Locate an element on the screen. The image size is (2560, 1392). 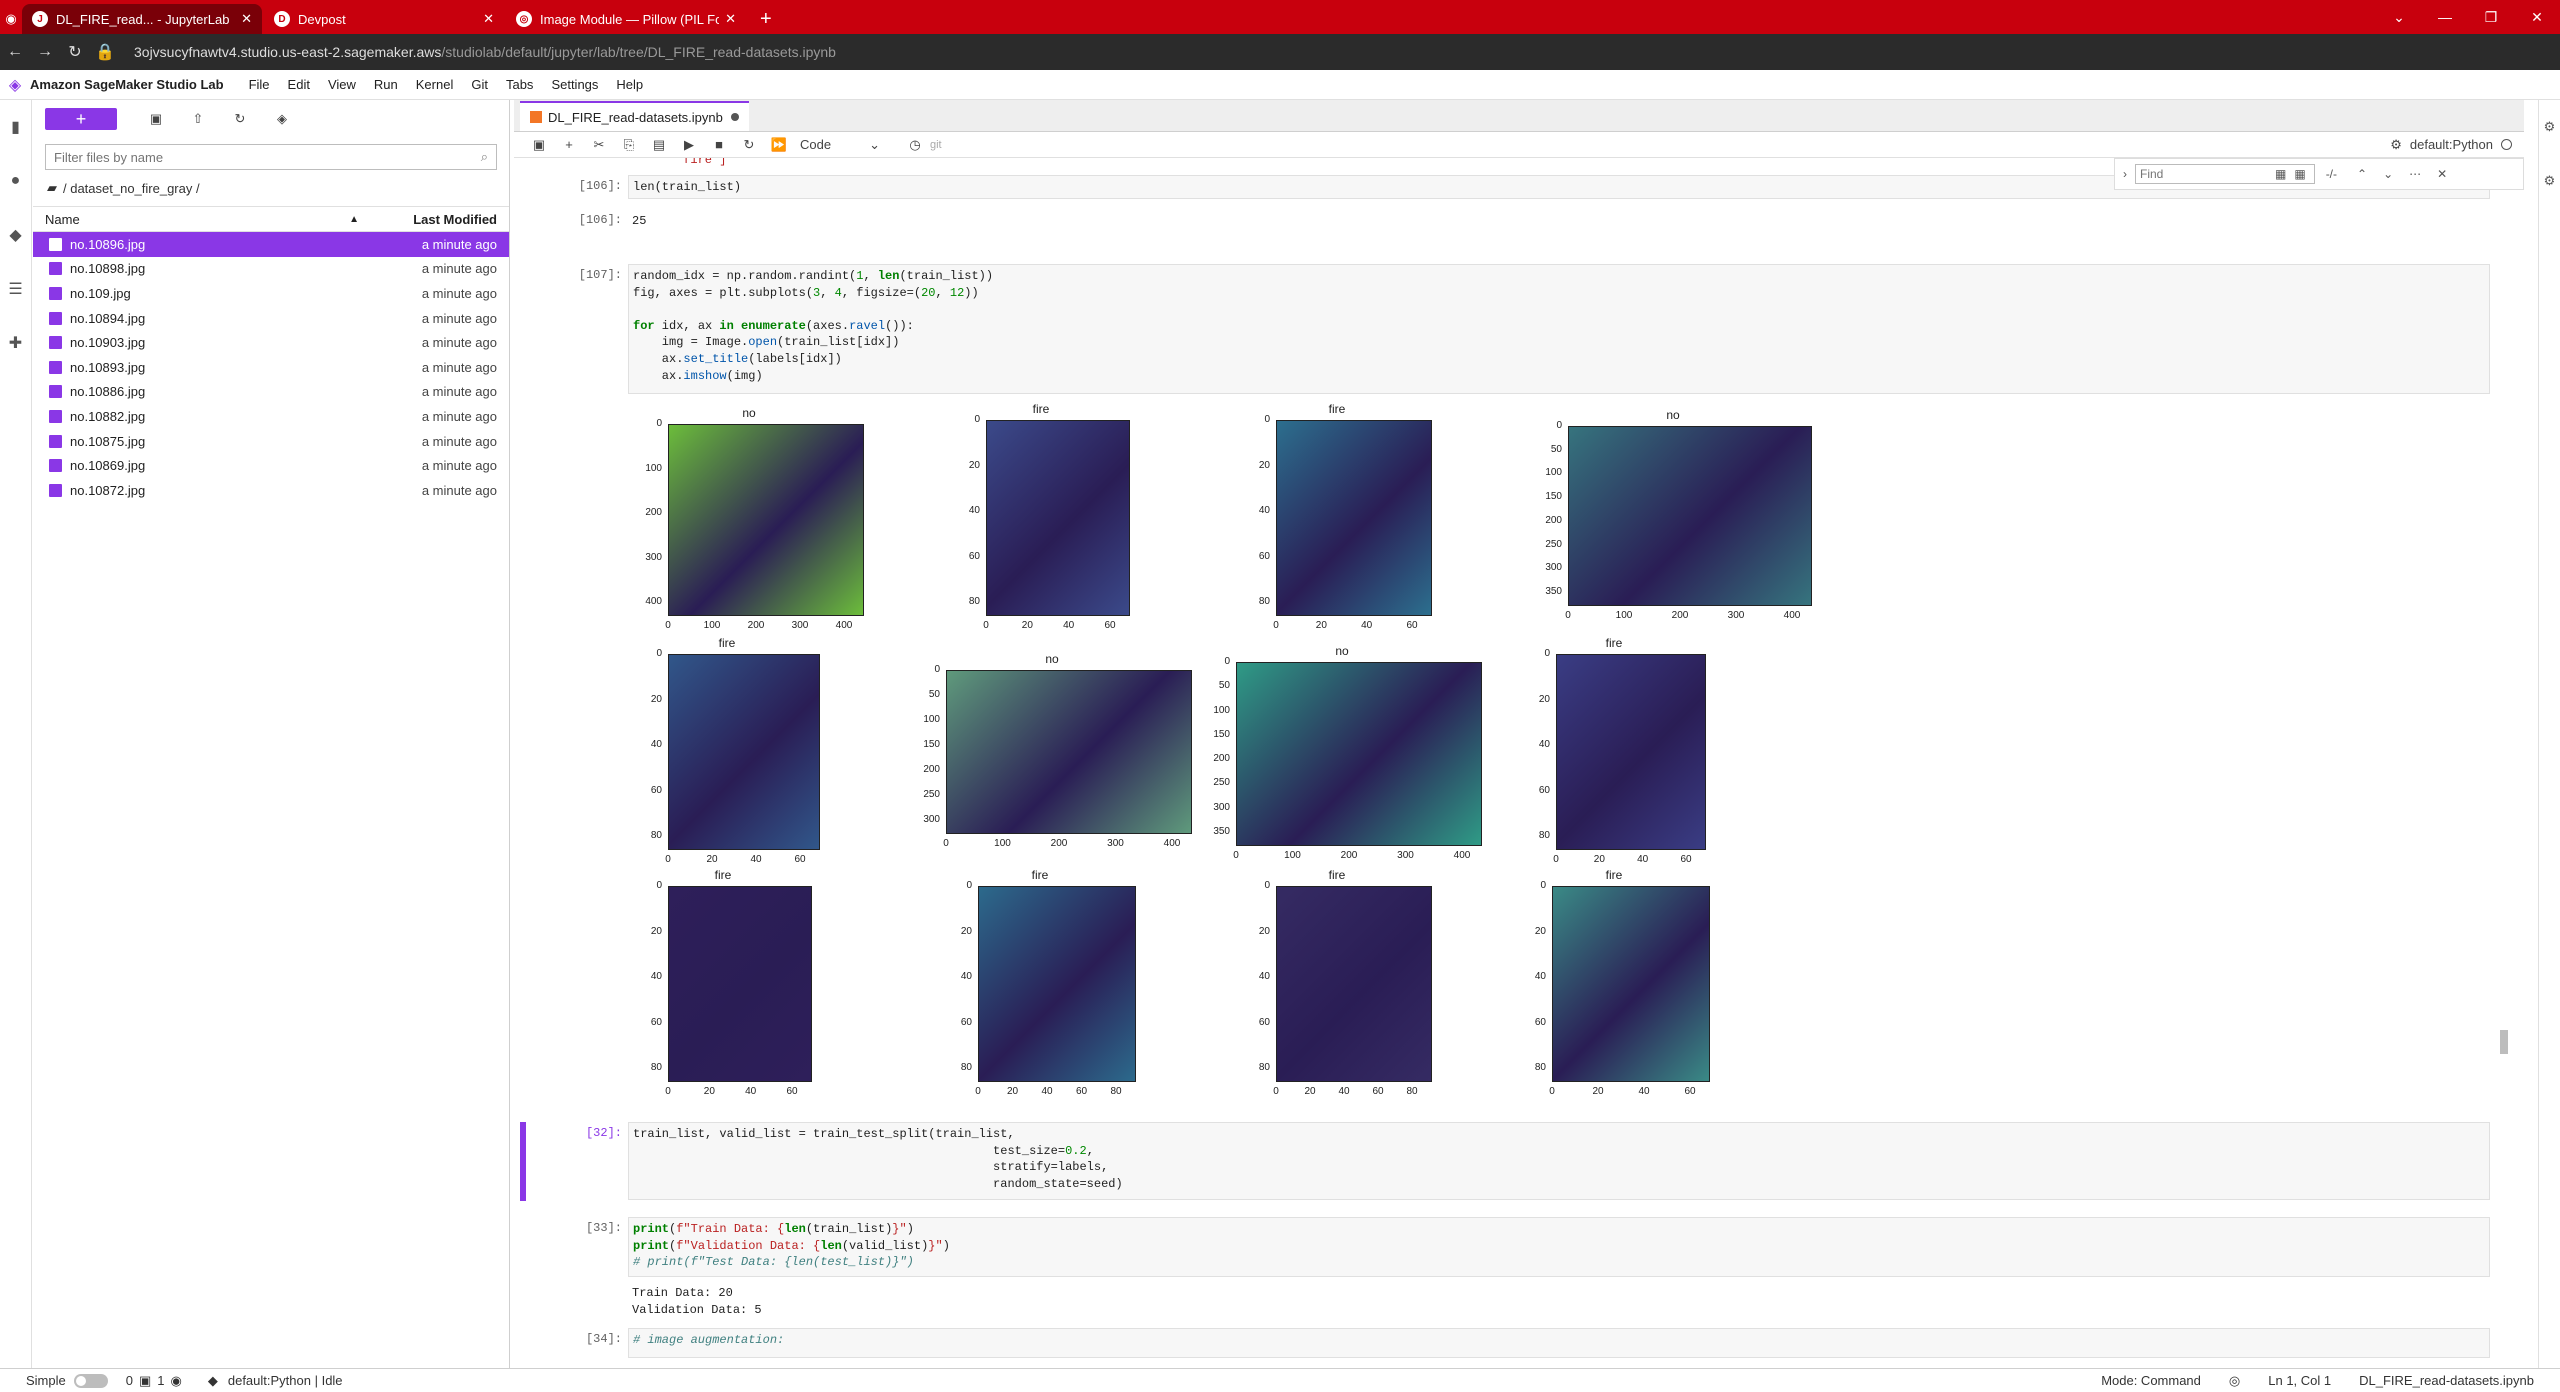
git-icon: ◆ is located at coordinates (15, 235).